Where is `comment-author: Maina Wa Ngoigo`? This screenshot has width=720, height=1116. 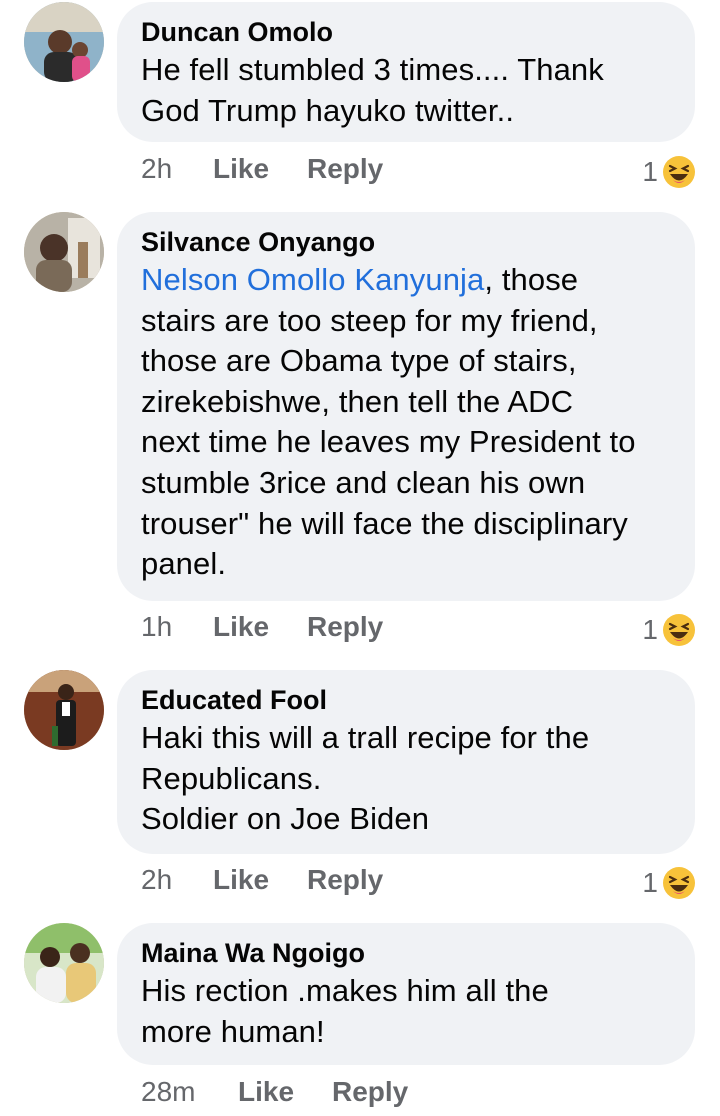 comment-author: Maina Wa Ngoigo is located at coordinates (406, 953).